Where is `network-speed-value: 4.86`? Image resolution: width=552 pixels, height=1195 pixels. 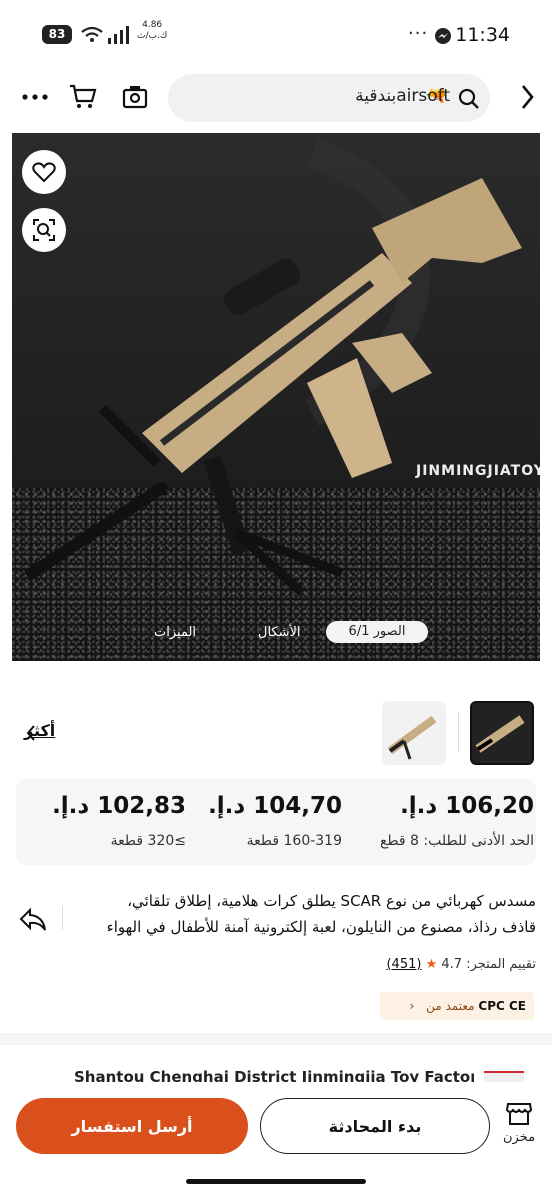 network-speed-value: 4.86 is located at coordinates (152, 25).